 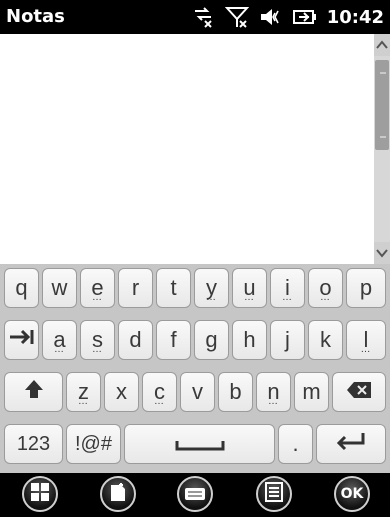 I want to click on key-b: b, so click(x=235, y=392).